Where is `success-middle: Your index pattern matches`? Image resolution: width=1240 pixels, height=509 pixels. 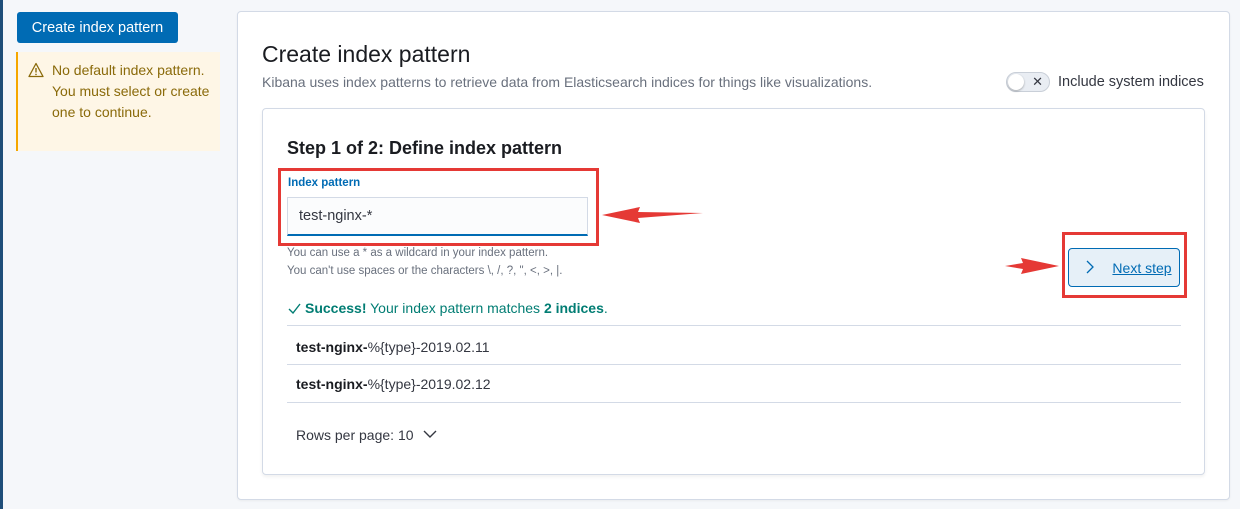 success-middle: Your index pattern matches is located at coordinates (455, 308).